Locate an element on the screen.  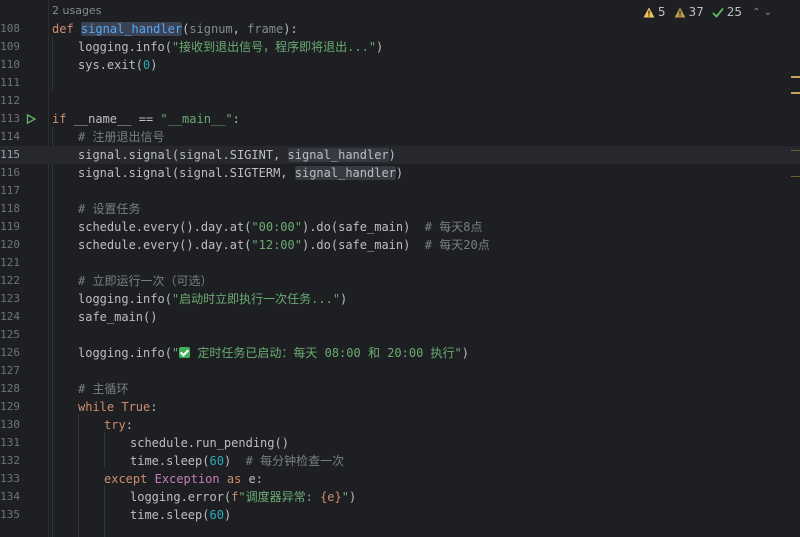
line-number: 108 is located at coordinates (10, 28).